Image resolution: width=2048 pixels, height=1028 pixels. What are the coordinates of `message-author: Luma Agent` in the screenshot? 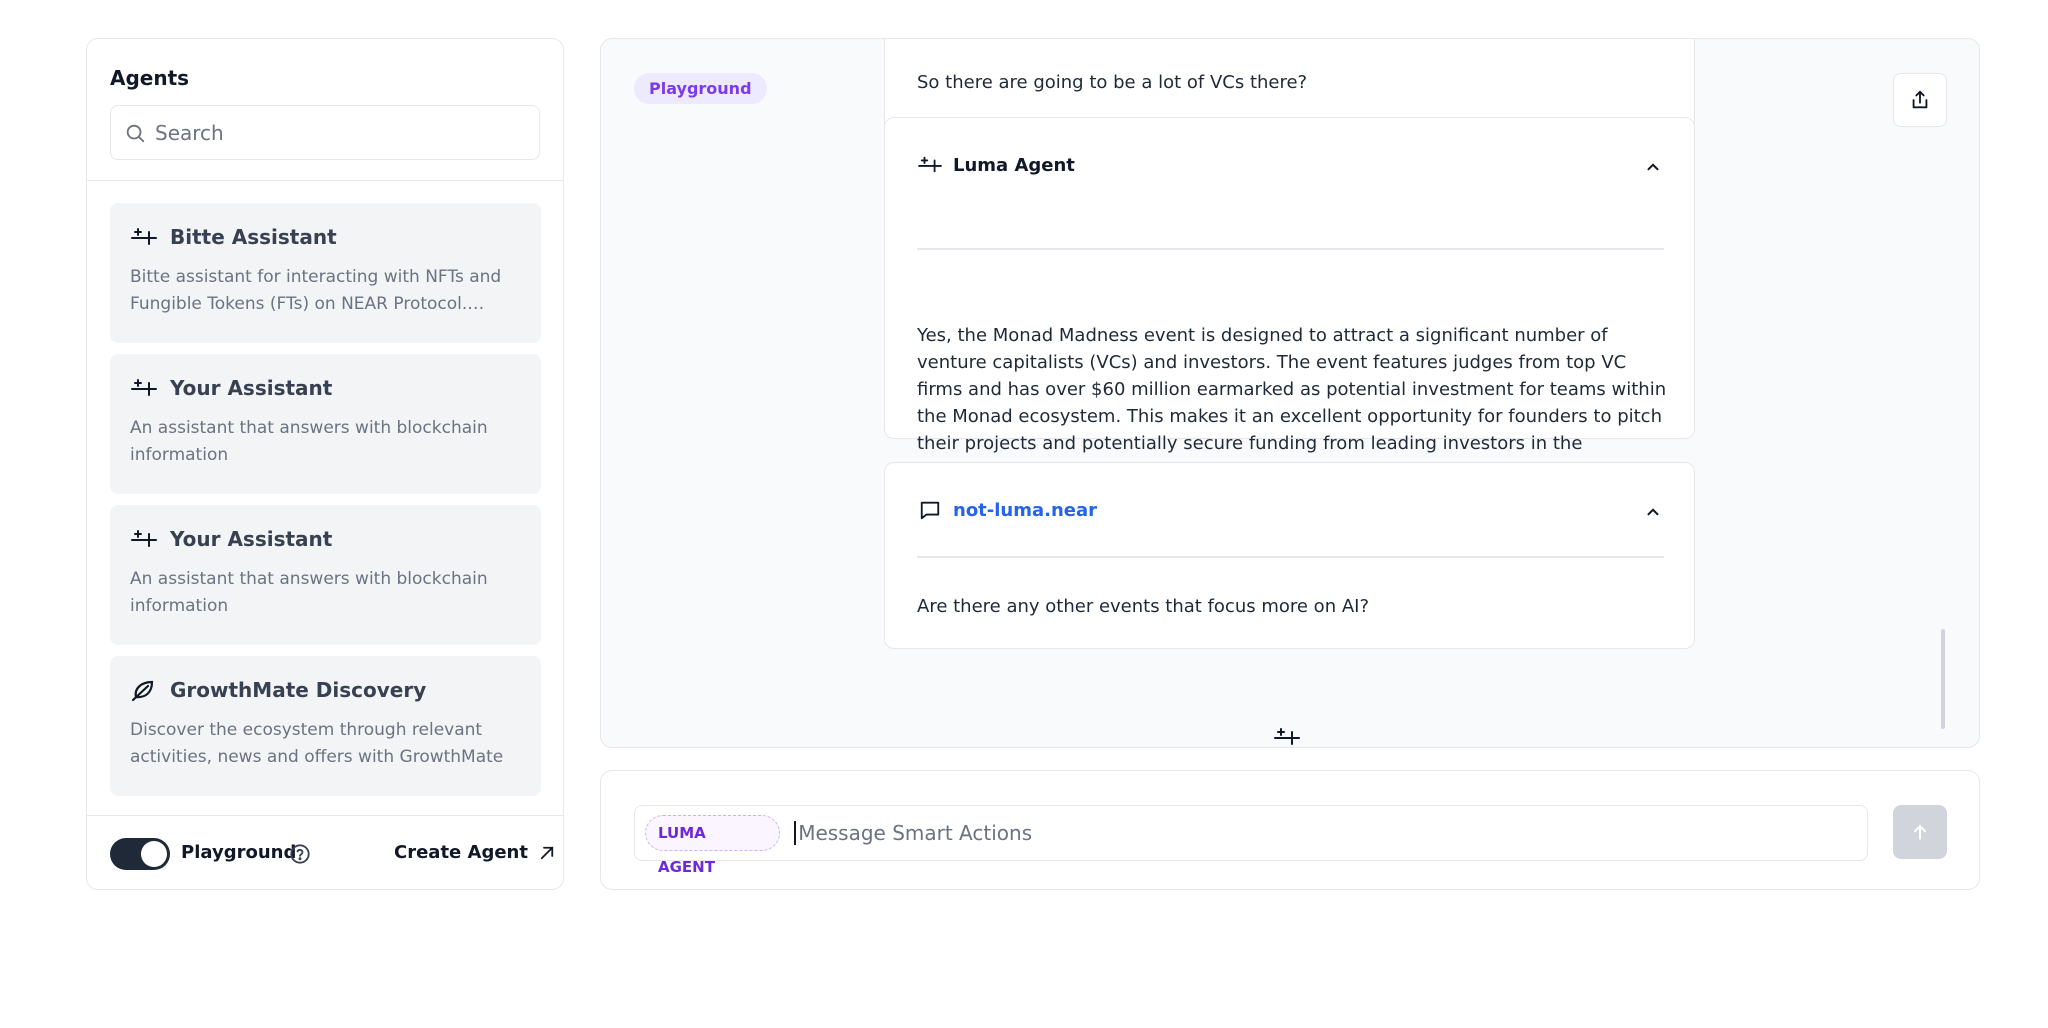 It's located at (1014, 165).